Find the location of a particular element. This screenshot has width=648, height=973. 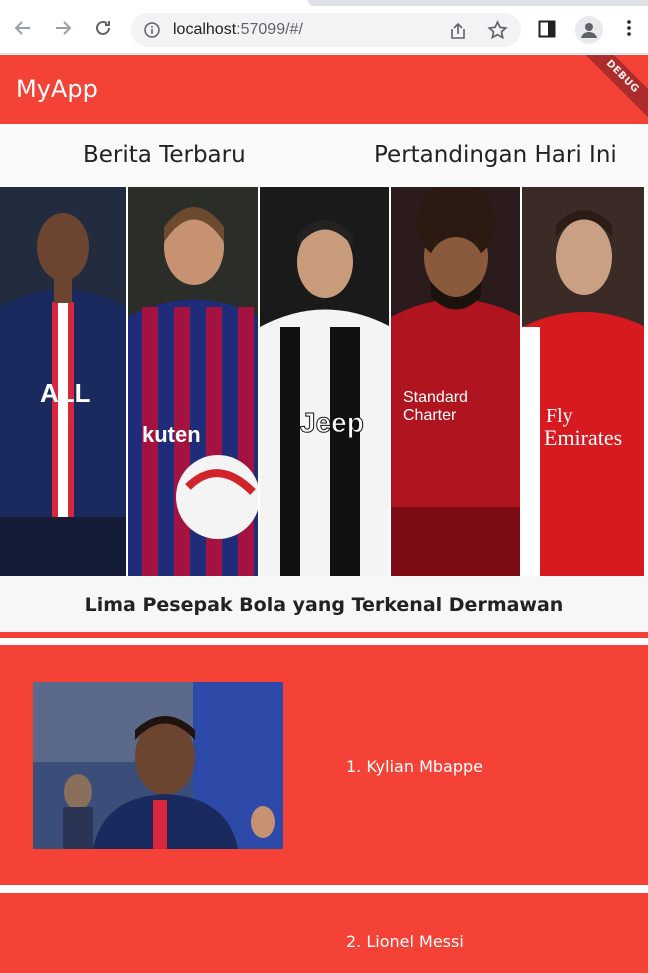

side-panel-icon is located at coordinates (547, 29).